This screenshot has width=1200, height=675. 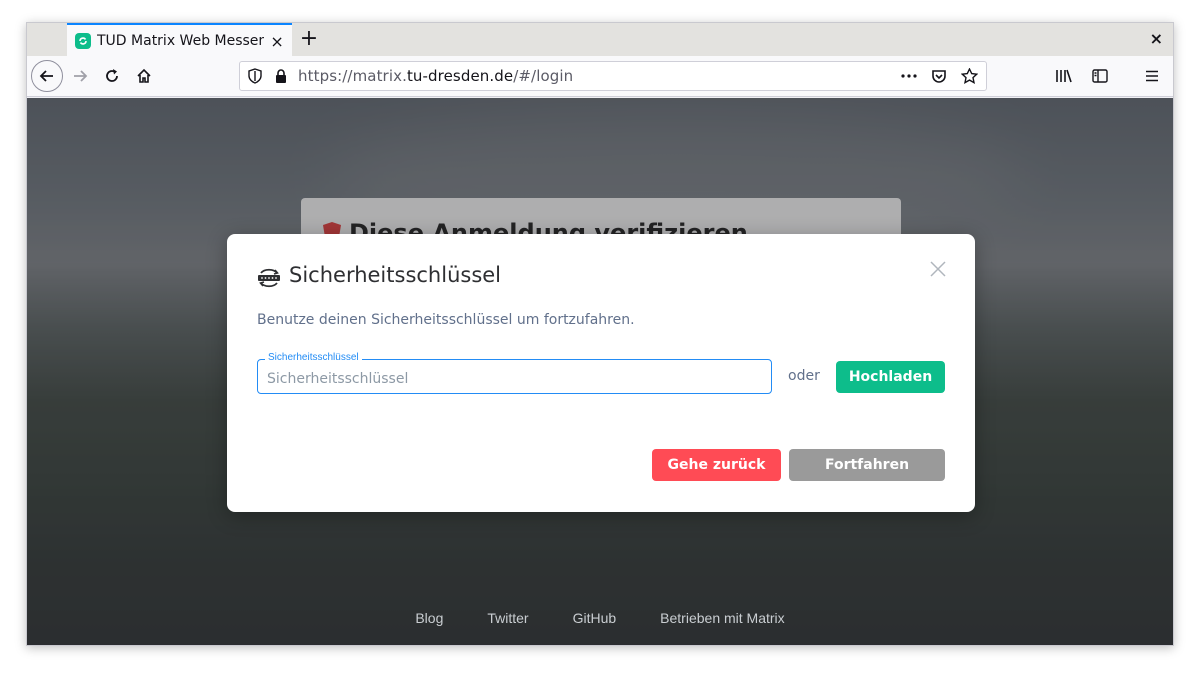 I want to click on browser-tab: TUD Matrix Web Messenger ×, so click(x=179, y=40).